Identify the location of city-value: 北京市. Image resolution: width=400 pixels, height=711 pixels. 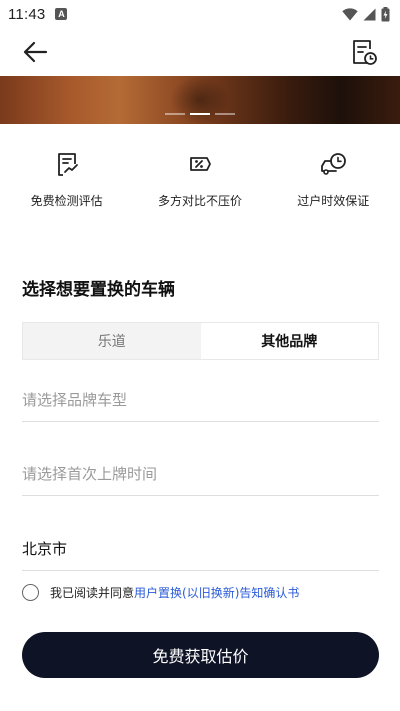
(45, 549).